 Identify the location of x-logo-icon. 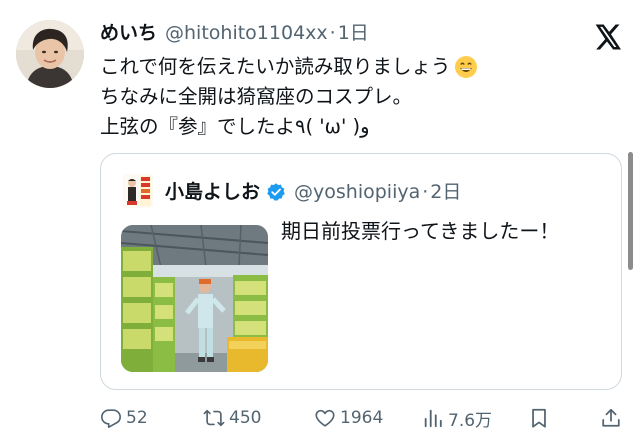
(607, 37).